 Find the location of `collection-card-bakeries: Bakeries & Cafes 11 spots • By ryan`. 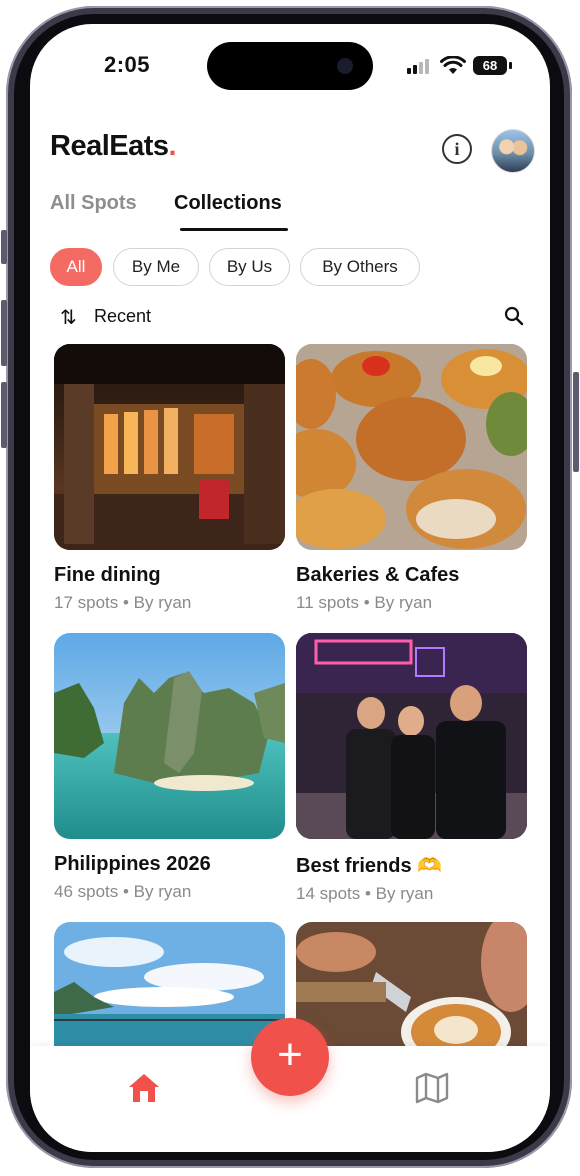

collection-card-bakeries: Bakeries & Cafes 11 spots • By ryan is located at coordinates (411, 478).